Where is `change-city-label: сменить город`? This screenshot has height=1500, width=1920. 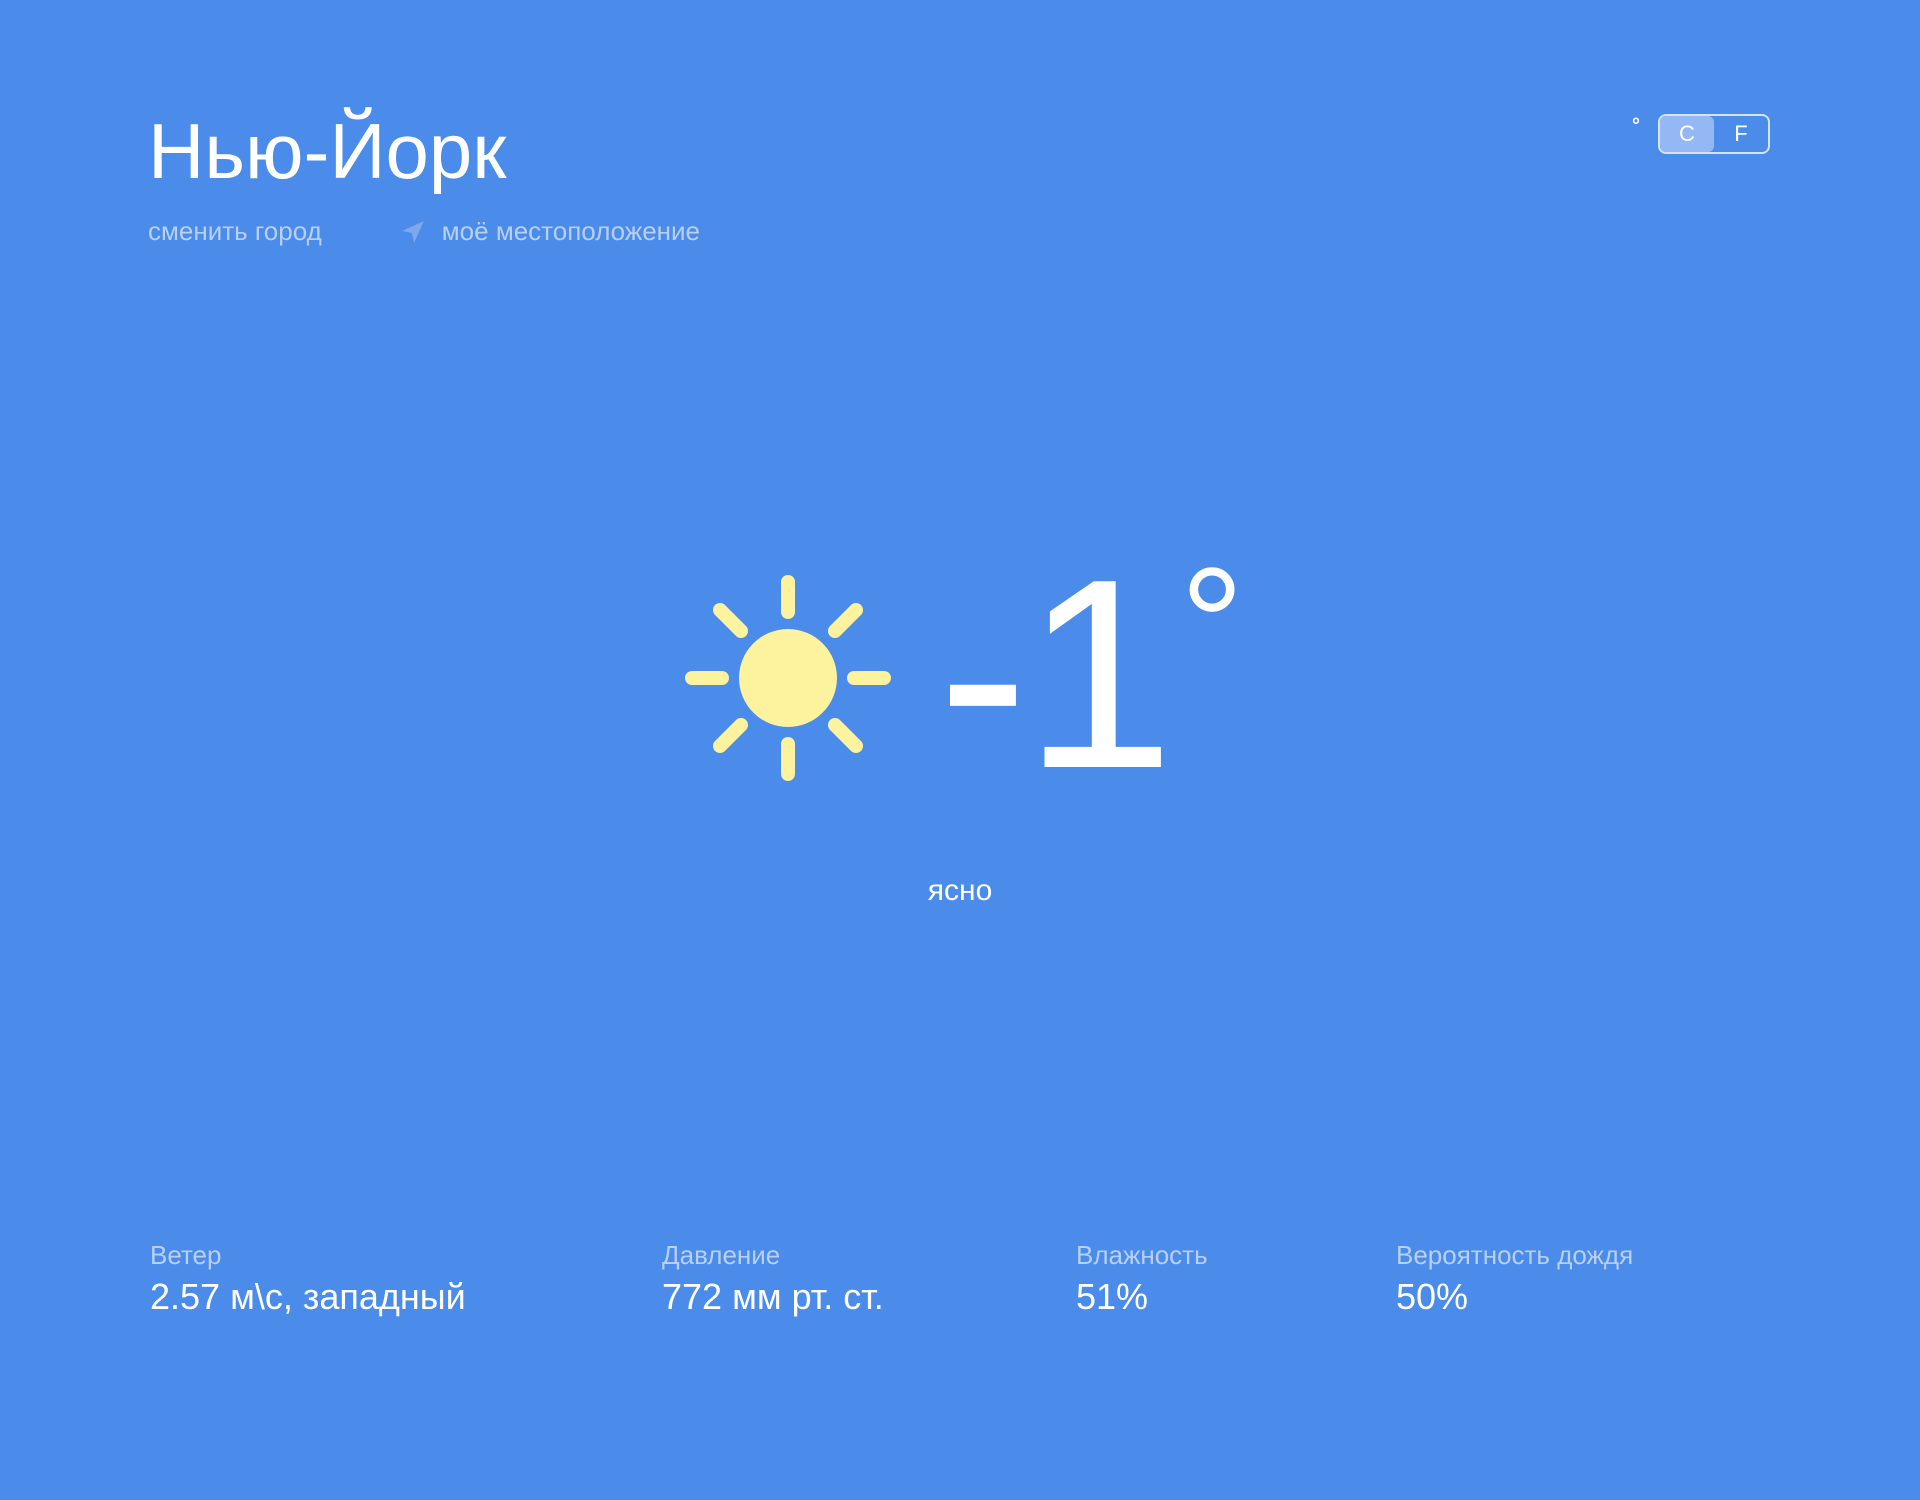 change-city-label: сменить город is located at coordinates (235, 231).